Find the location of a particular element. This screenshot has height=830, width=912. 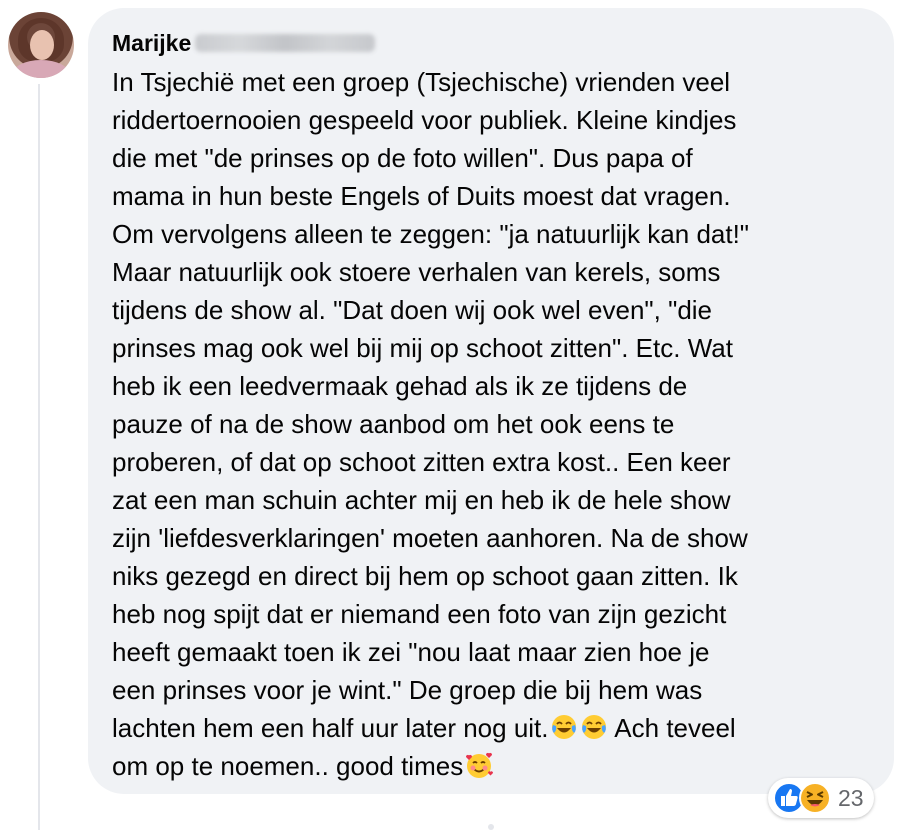

author-name: Marijke is located at coordinates (151, 43).